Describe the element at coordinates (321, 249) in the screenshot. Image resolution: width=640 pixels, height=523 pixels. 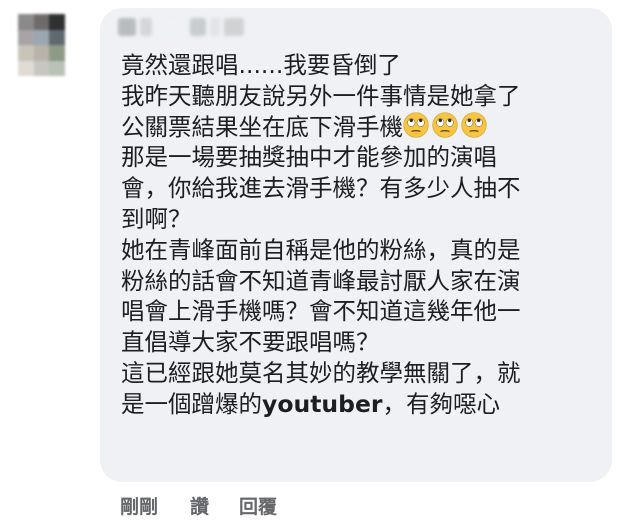
I see `comment-line: 她在青峰面前自稱是他的粉絲，真的是` at that location.